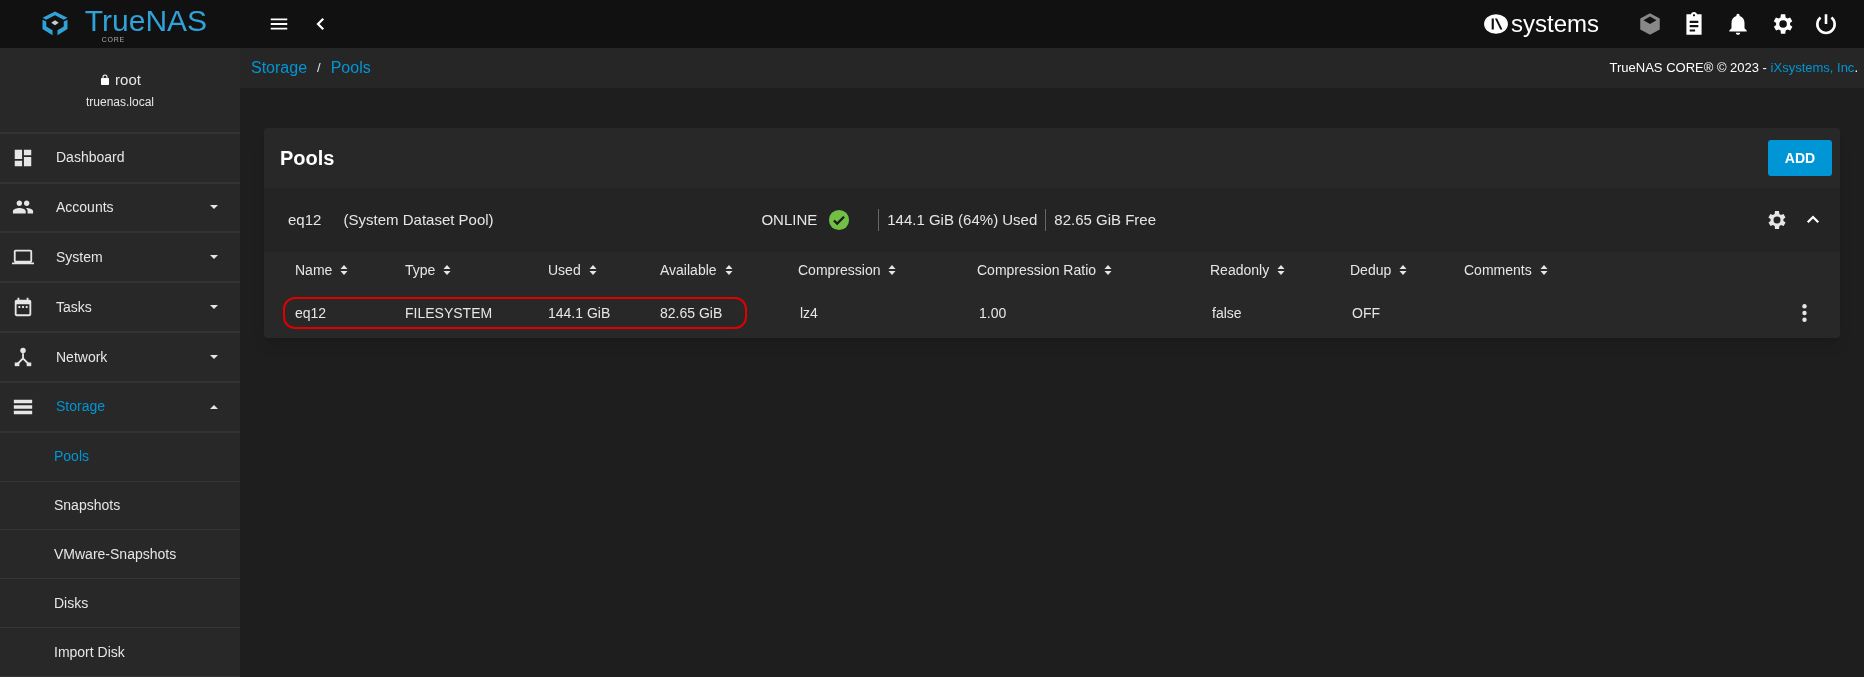  Describe the element at coordinates (305, 219) in the screenshot. I see `pool-name: eq12` at that location.